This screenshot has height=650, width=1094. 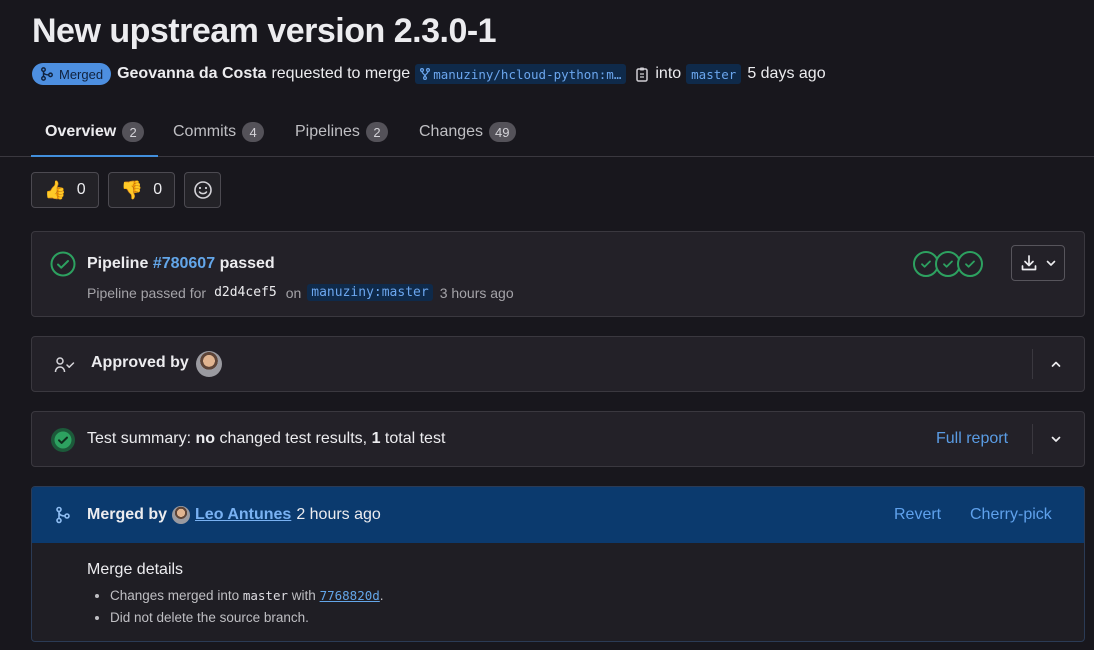 What do you see at coordinates (247, 617) in the screenshot?
I see `list-item: Did not delete the source branch.` at bounding box center [247, 617].